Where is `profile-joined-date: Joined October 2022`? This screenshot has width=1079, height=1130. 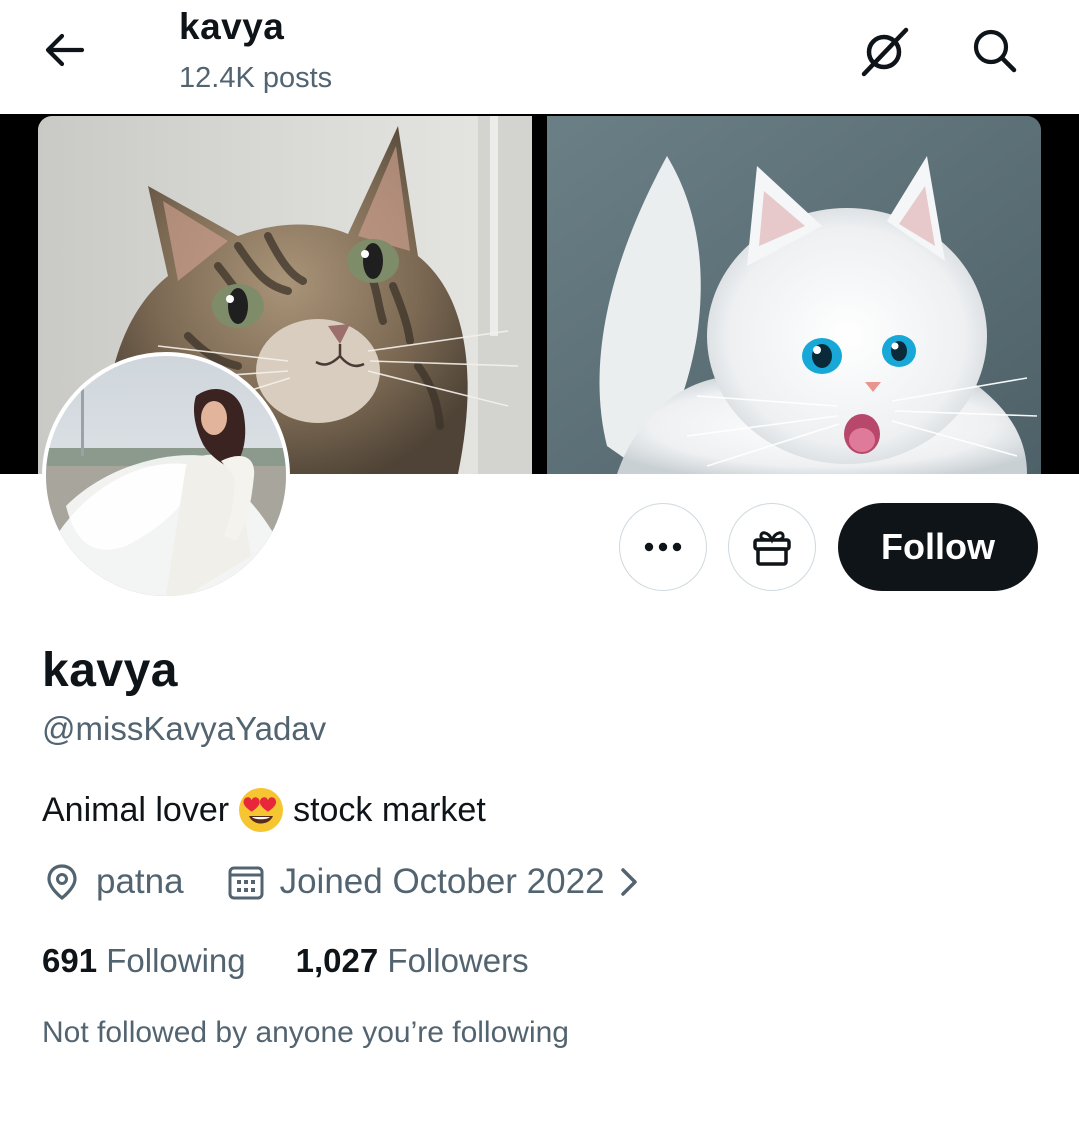
profile-joined-date: Joined October 2022 is located at coordinates (442, 882).